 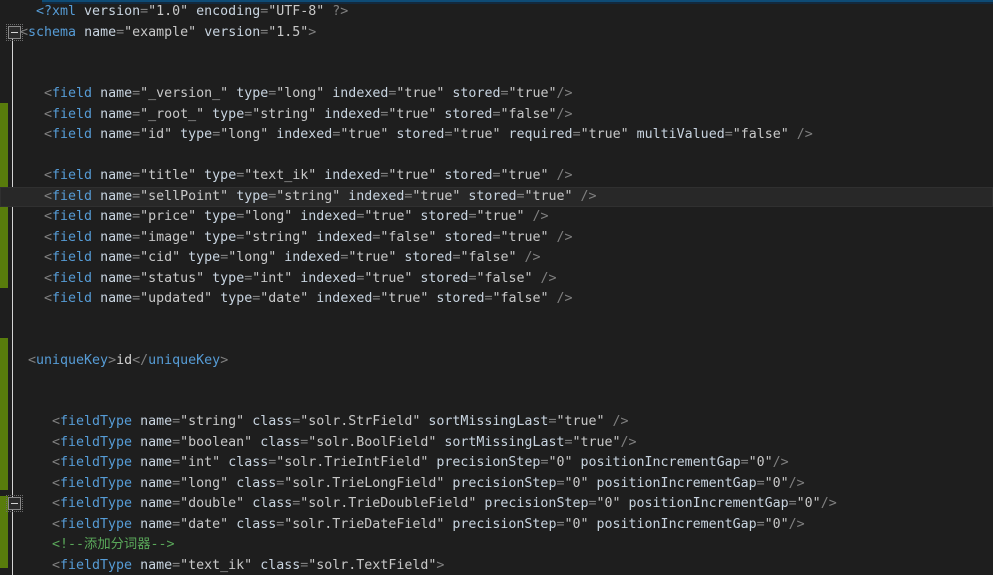 I want to click on code-token-val: "date", so click(x=284, y=298).